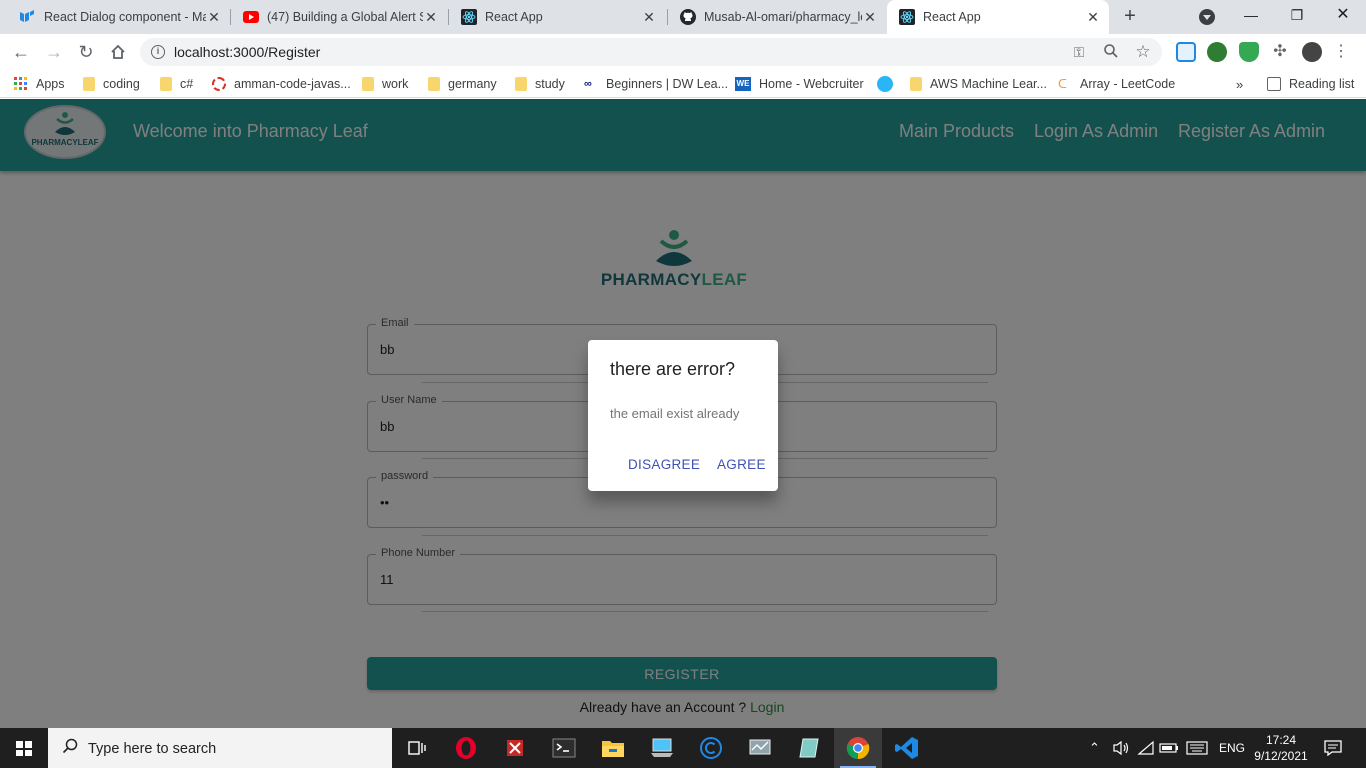 This screenshot has width=1366, height=768. Describe the element at coordinates (1143, 52) in the screenshot. I see `bookmark-star-icon: ☆` at that location.